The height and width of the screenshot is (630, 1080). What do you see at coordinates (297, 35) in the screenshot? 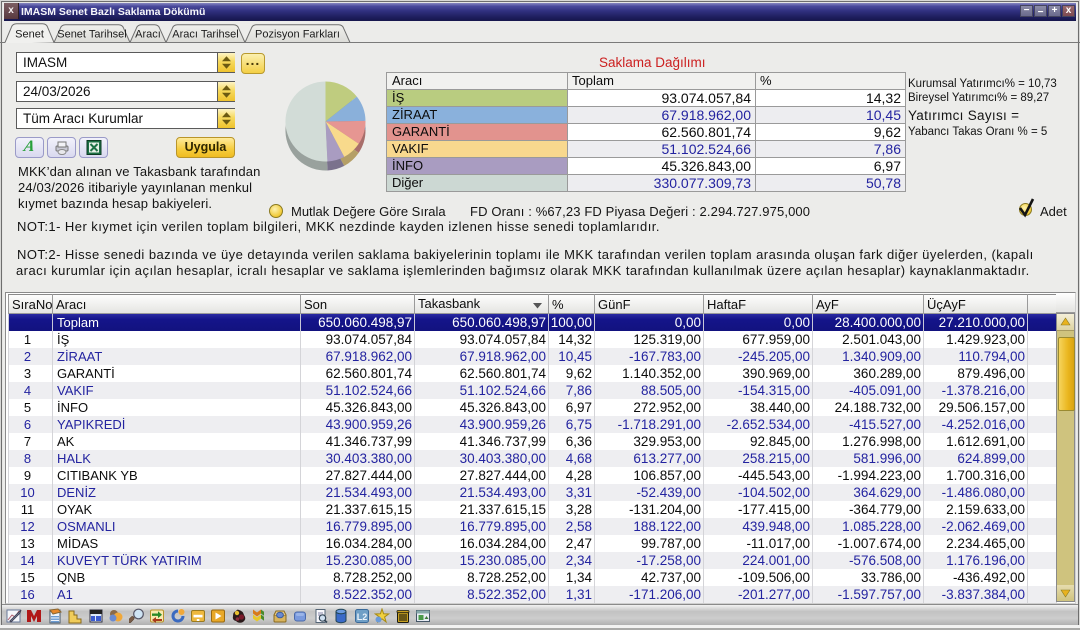
I see `svg-text: Pozisyon Farkları` at bounding box center [297, 35].